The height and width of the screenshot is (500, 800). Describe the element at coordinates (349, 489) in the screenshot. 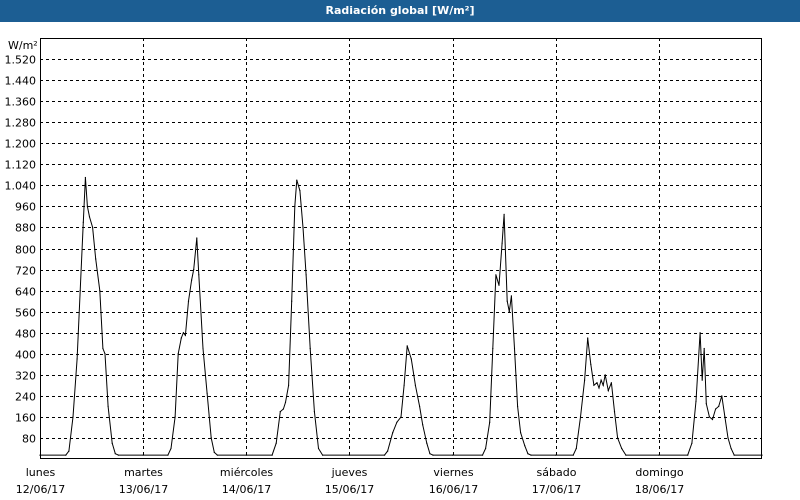

I see `x-tick-date-label: 15/06/17` at that location.